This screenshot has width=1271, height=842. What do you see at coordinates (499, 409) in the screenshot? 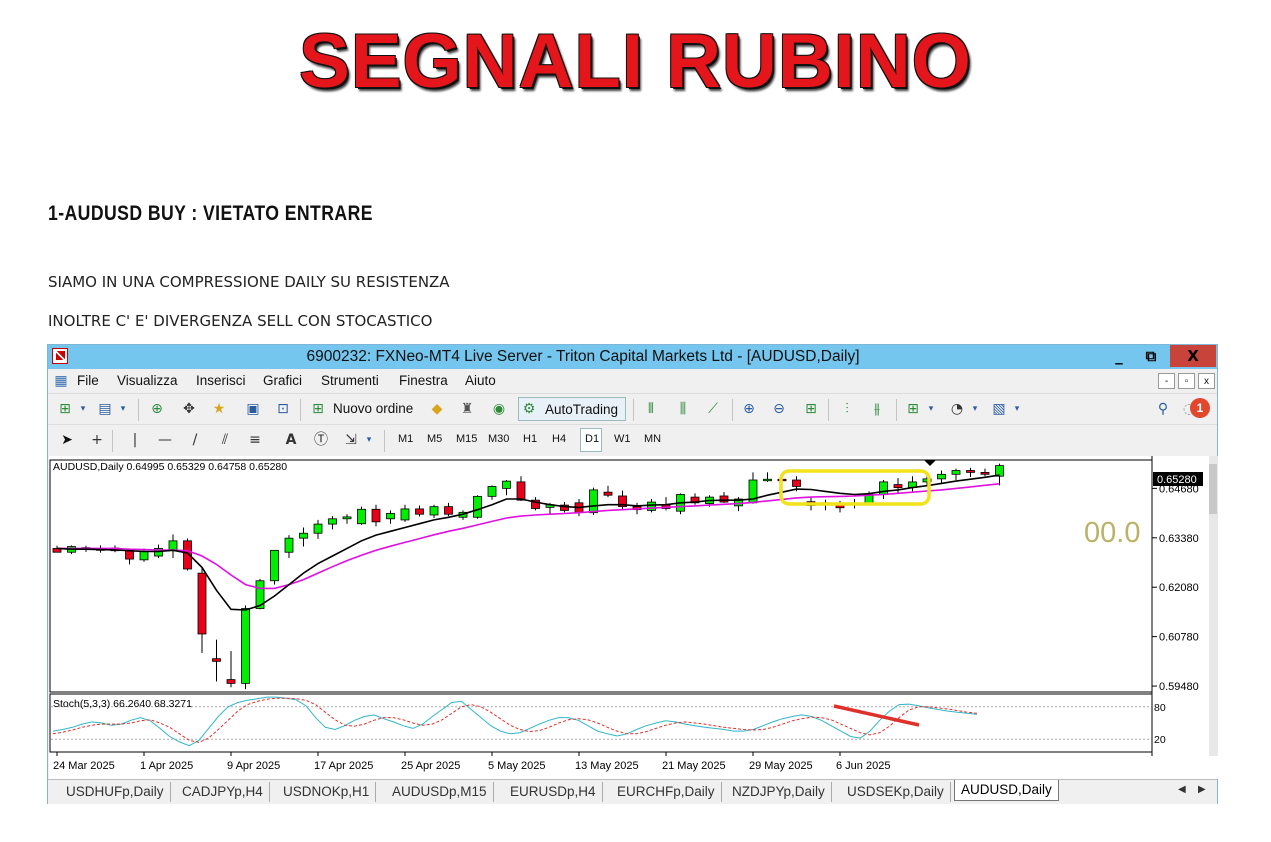
I see `signals-icon: ◉` at bounding box center [499, 409].